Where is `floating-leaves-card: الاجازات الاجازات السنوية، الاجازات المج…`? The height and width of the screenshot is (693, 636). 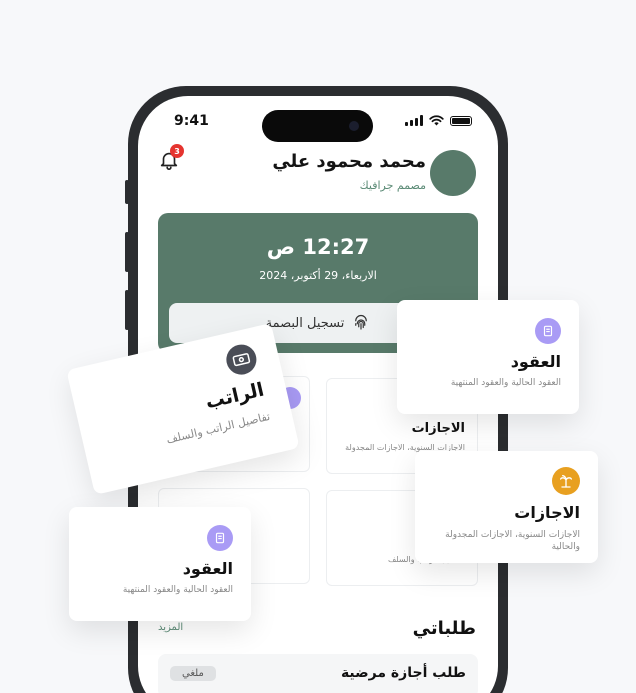
floating-leaves-card: الاجازات الاجازات السنوية، الاجازات المج… is located at coordinates (506, 507).